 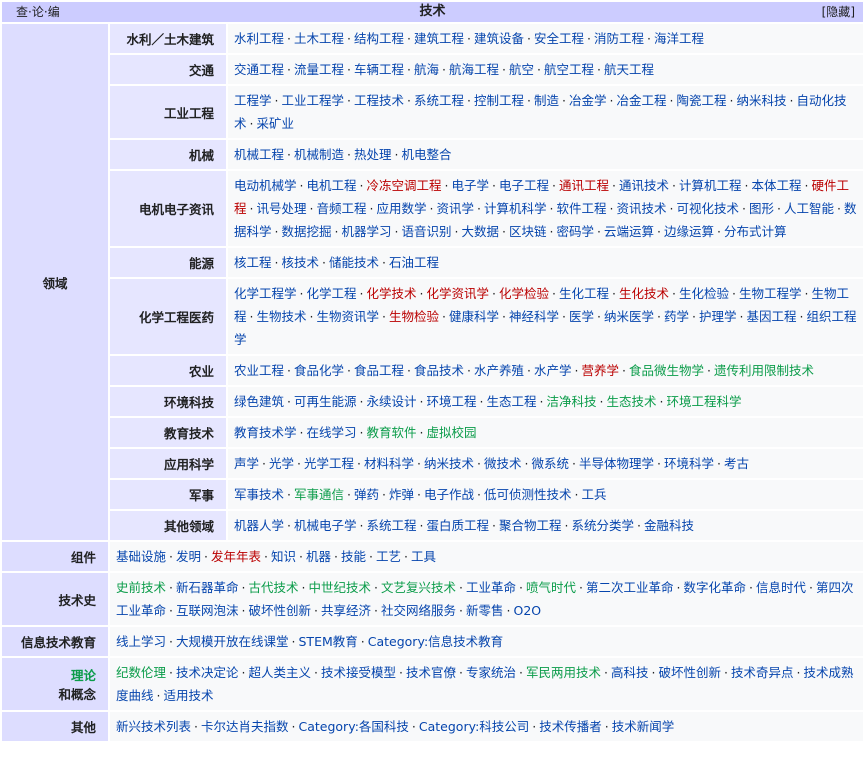 What do you see at coordinates (319, 154) in the screenshot?
I see `nav-link: 机械制造` at bounding box center [319, 154].